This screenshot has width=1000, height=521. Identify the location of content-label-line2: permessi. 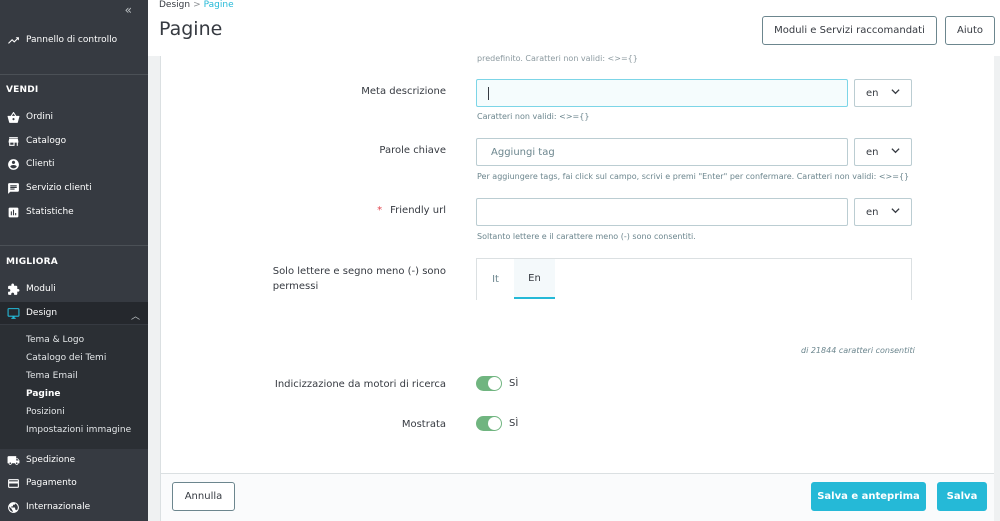
(295, 286).